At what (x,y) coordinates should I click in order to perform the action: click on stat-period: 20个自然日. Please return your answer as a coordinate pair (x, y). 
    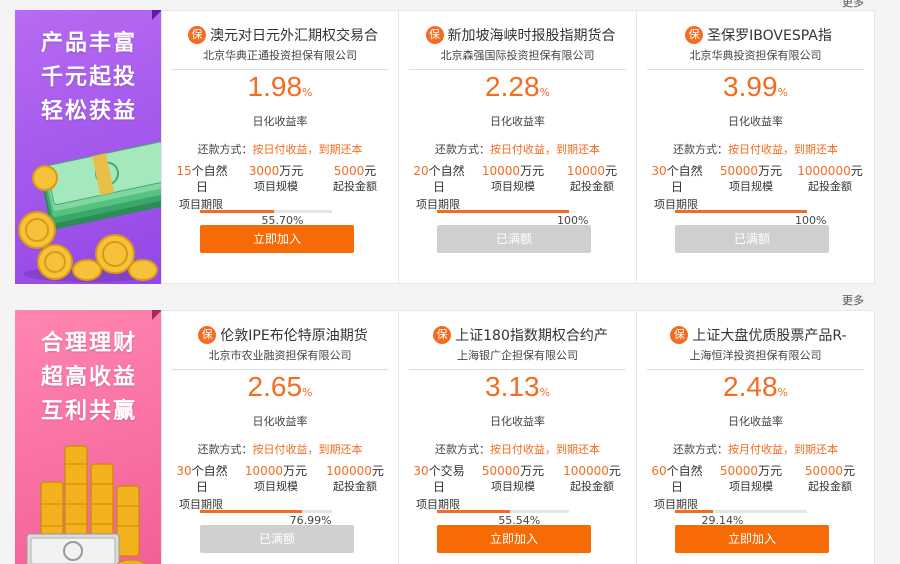
    Looking at the image, I should click on (439, 179).